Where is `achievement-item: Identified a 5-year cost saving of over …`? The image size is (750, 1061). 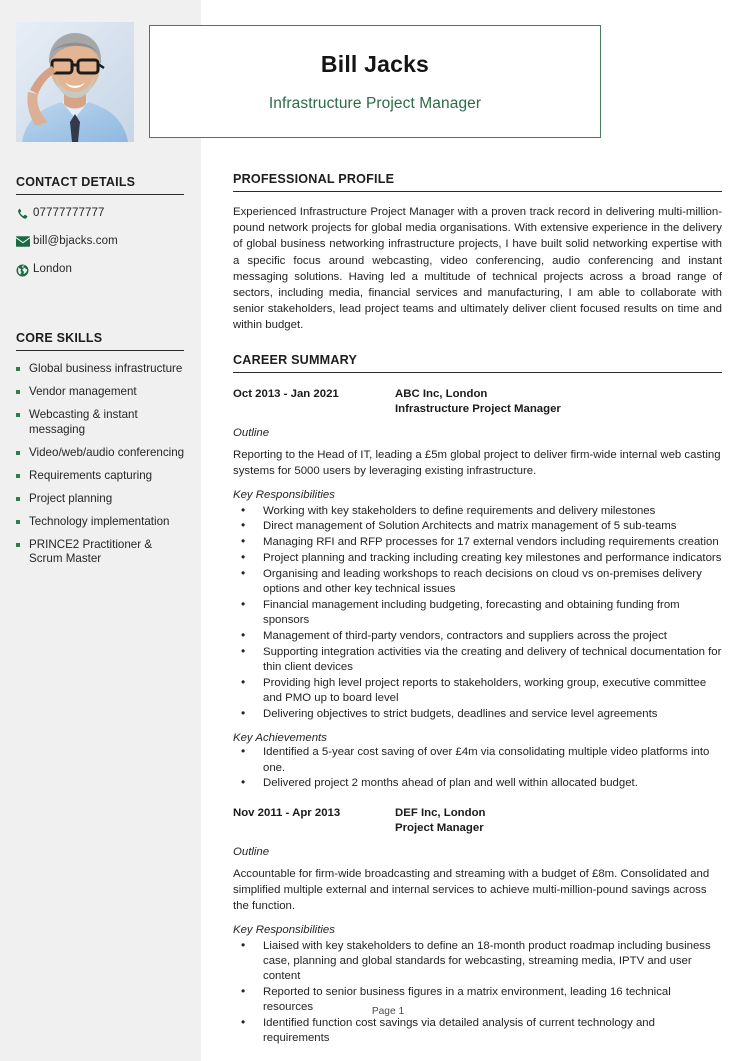 achievement-item: Identified a 5-year cost saving of over … is located at coordinates (477, 760).